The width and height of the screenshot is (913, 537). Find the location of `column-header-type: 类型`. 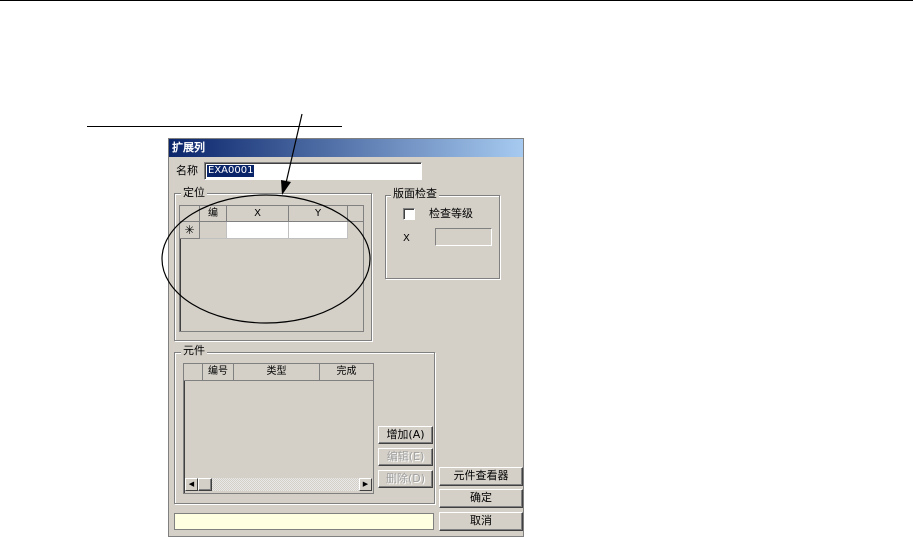

column-header-type: 类型 is located at coordinates (277, 372).